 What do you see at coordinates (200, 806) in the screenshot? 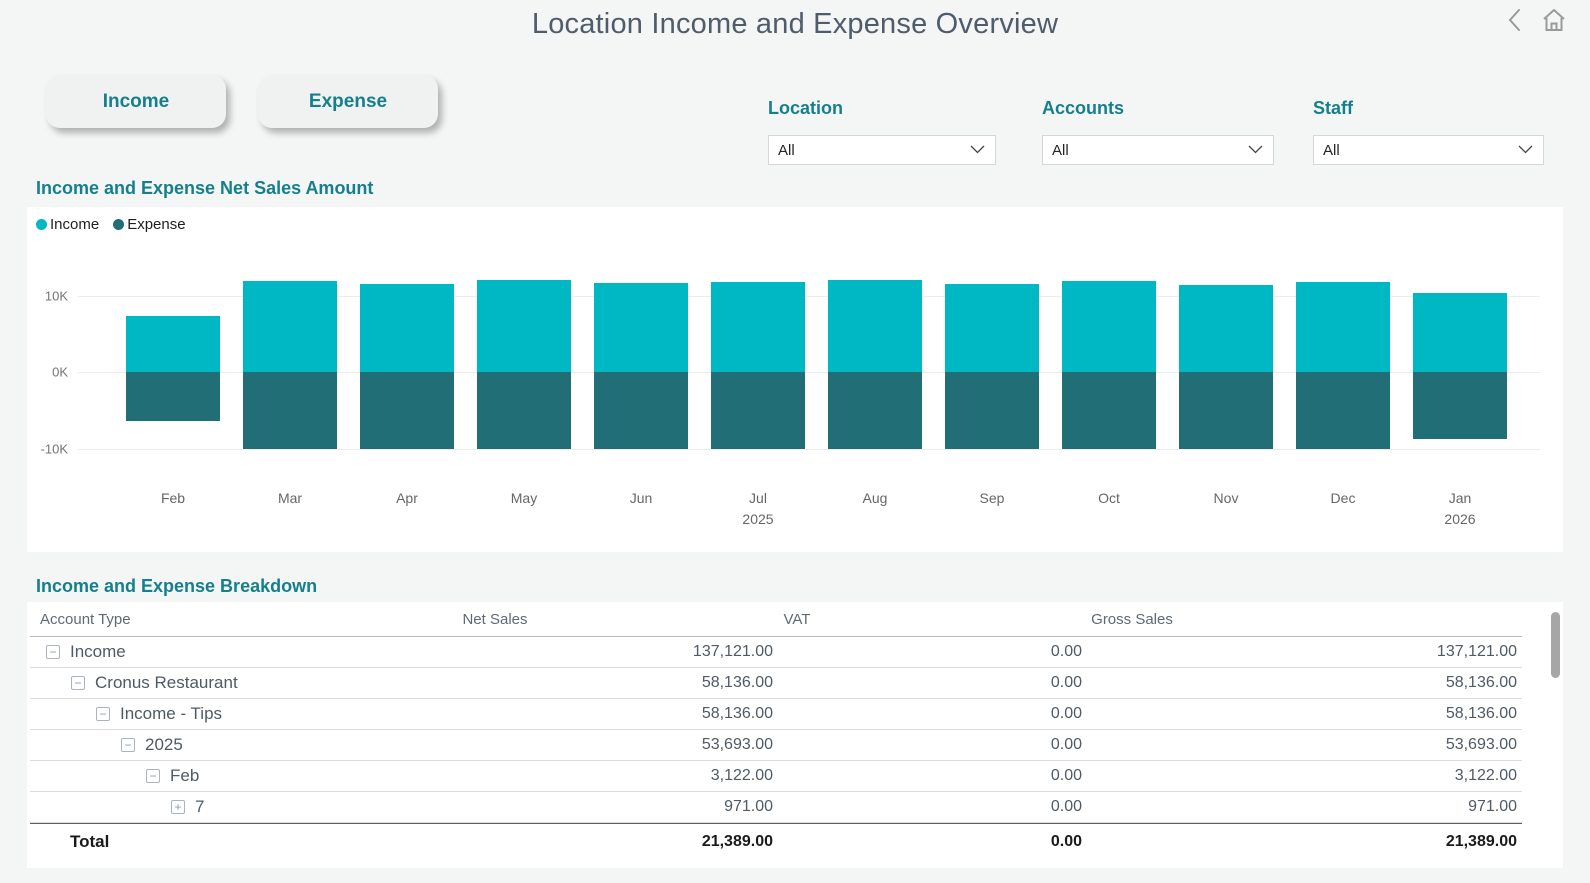
I see `row-label: 7` at bounding box center [200, 806].